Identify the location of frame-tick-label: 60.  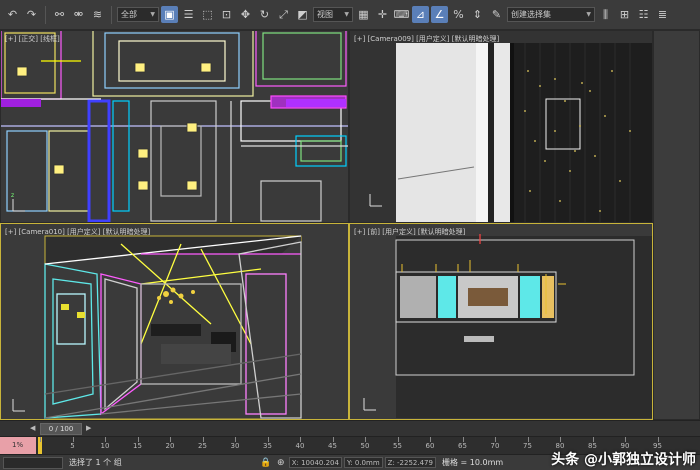
(430, 446).